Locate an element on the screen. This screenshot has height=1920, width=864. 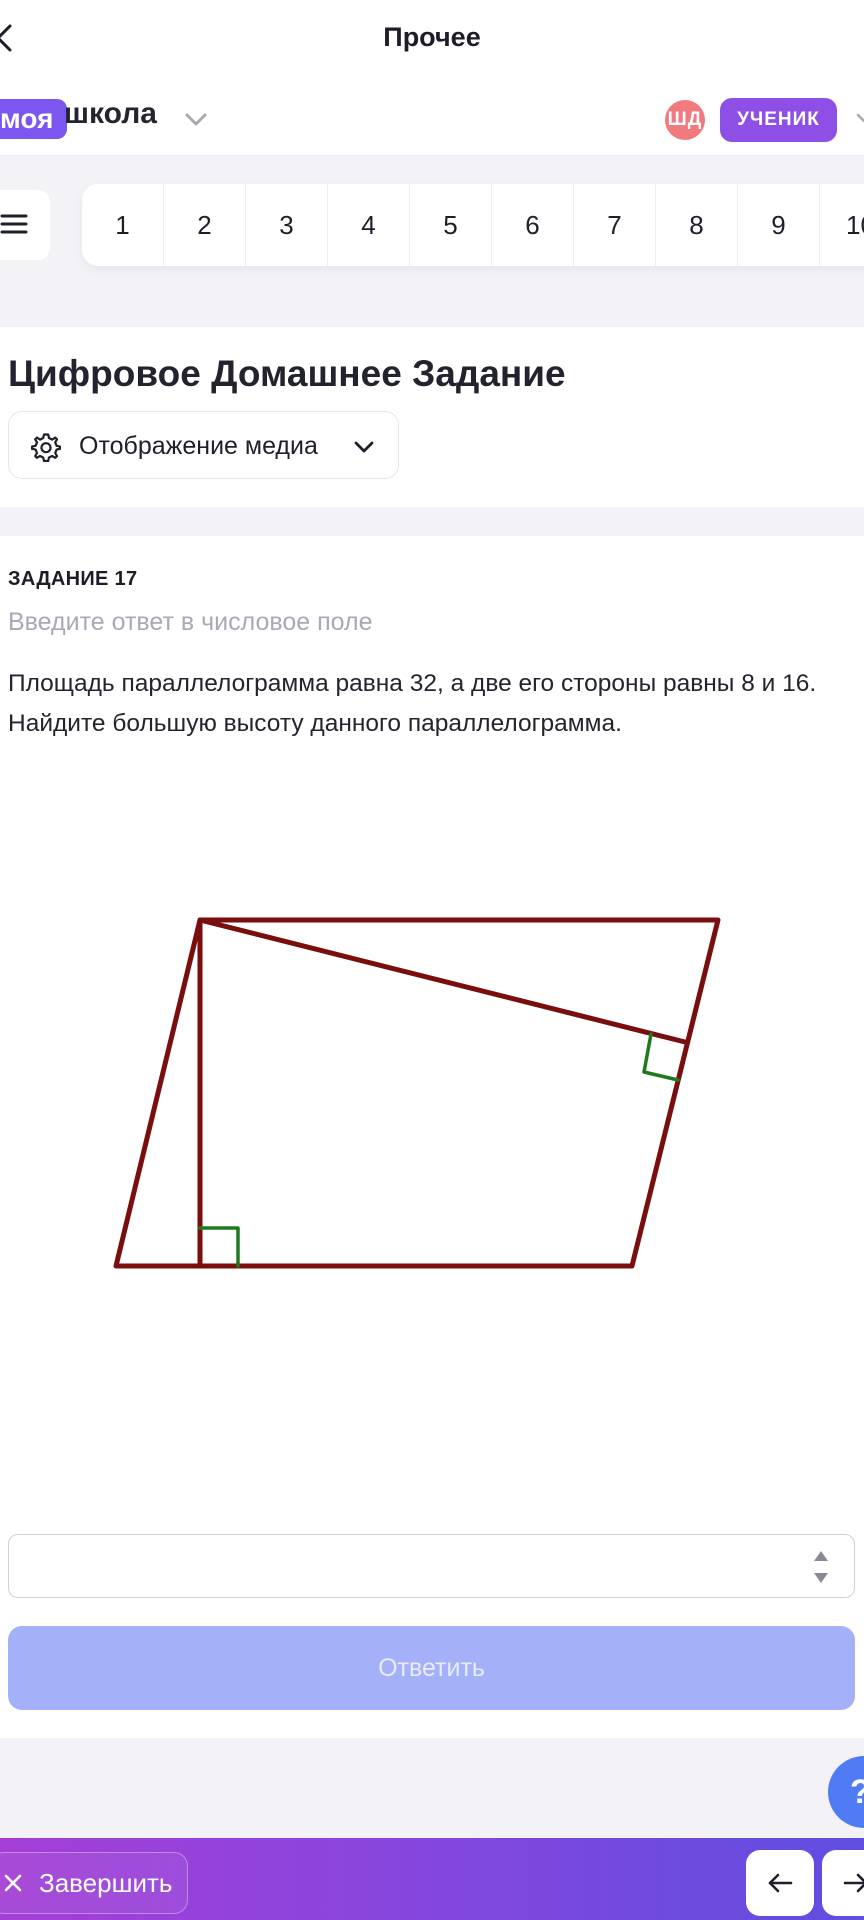
task-number-10: 10 is located at coordinates (842, 225).